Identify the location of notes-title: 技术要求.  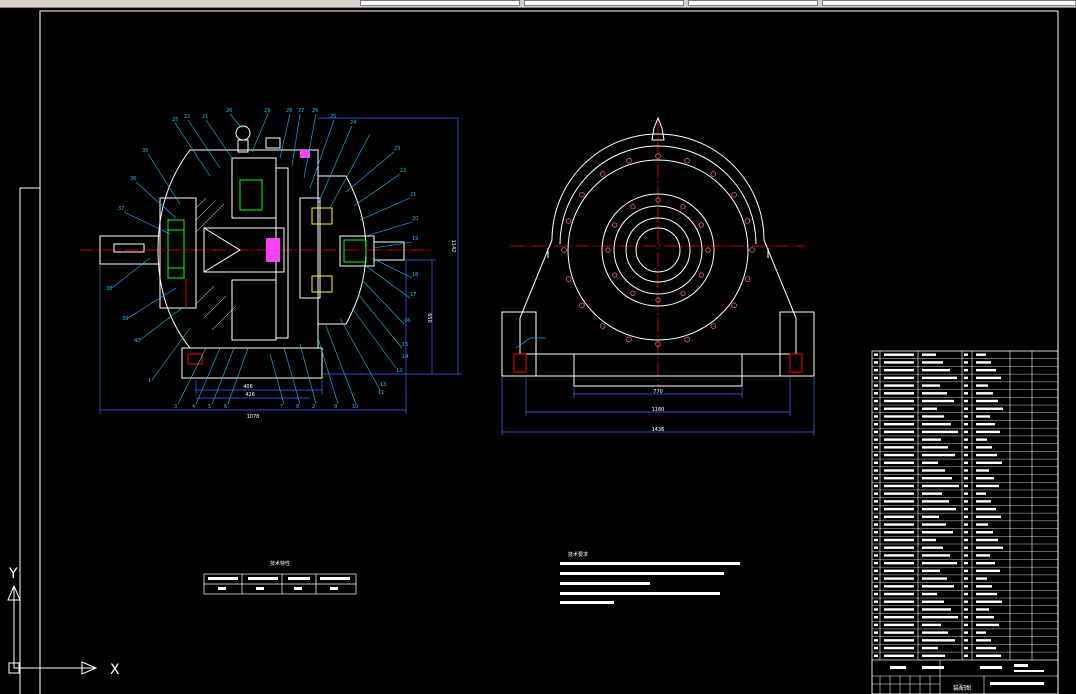
(578, 554).